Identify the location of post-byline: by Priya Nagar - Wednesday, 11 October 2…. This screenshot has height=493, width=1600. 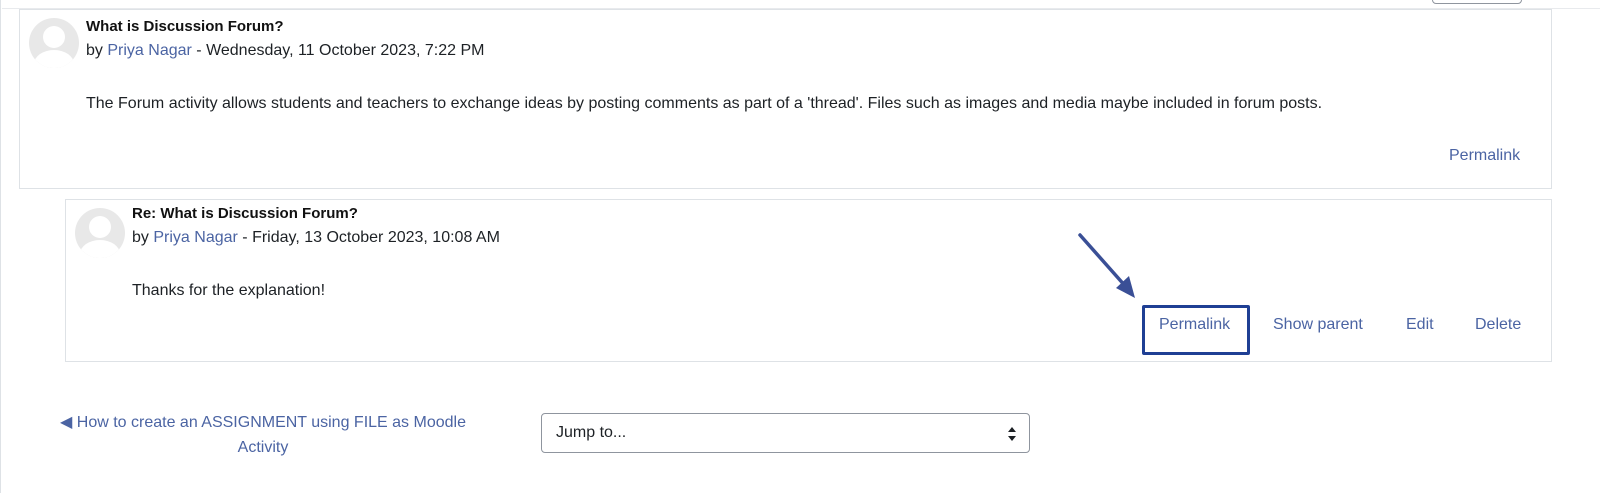
(285, 51).